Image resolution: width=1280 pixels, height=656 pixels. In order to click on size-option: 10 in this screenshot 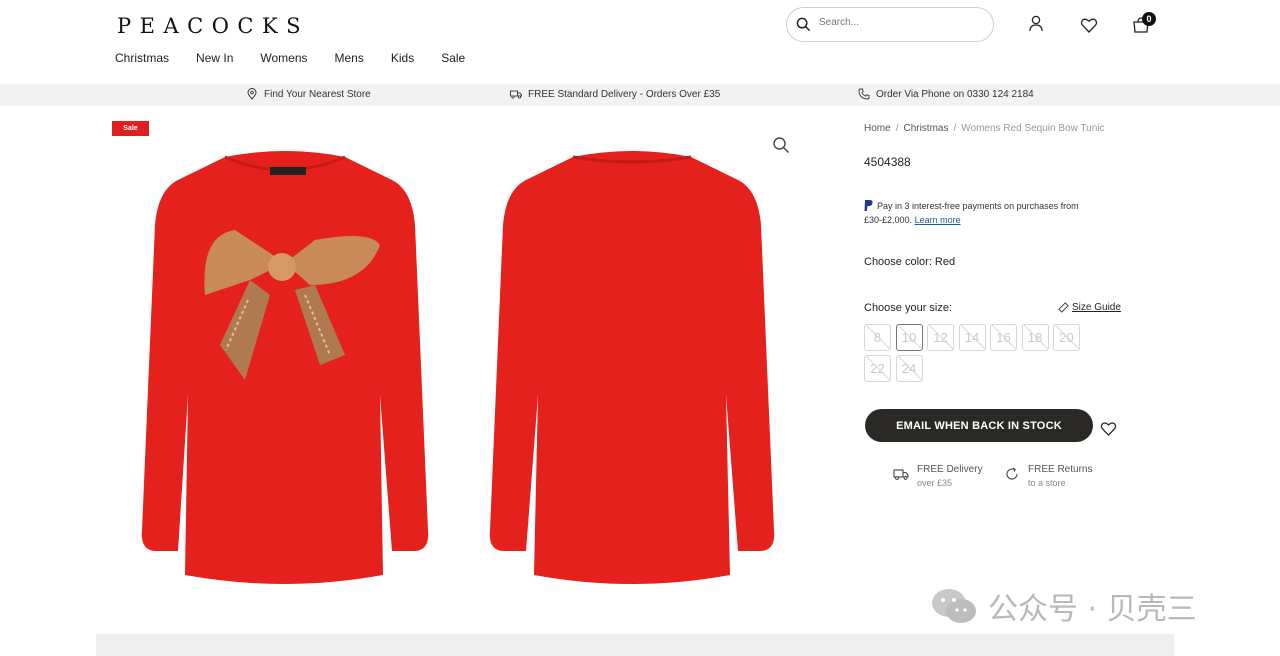, I will do `click(909, 337)`.